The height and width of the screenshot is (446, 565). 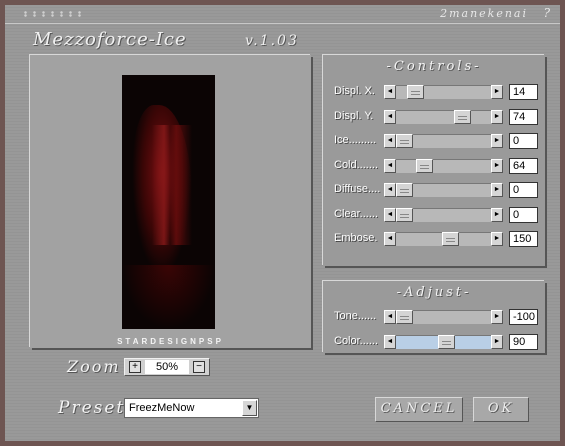 I want to click on controls-slider-row: Diffuse.... ◄ ► 0, so click(x=434, y=190).